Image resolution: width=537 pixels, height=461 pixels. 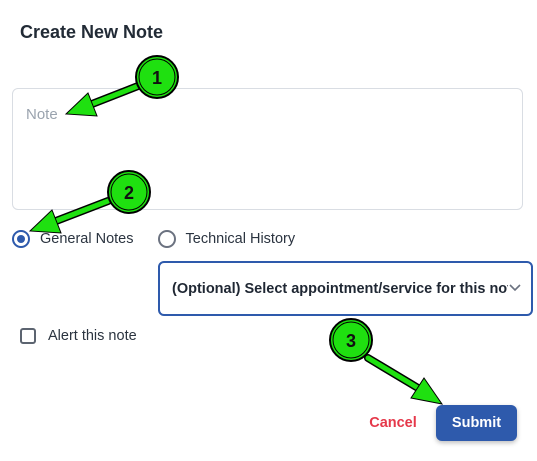 I want to click on radio-general-notes: General Notes, so click(x=73, y=239).